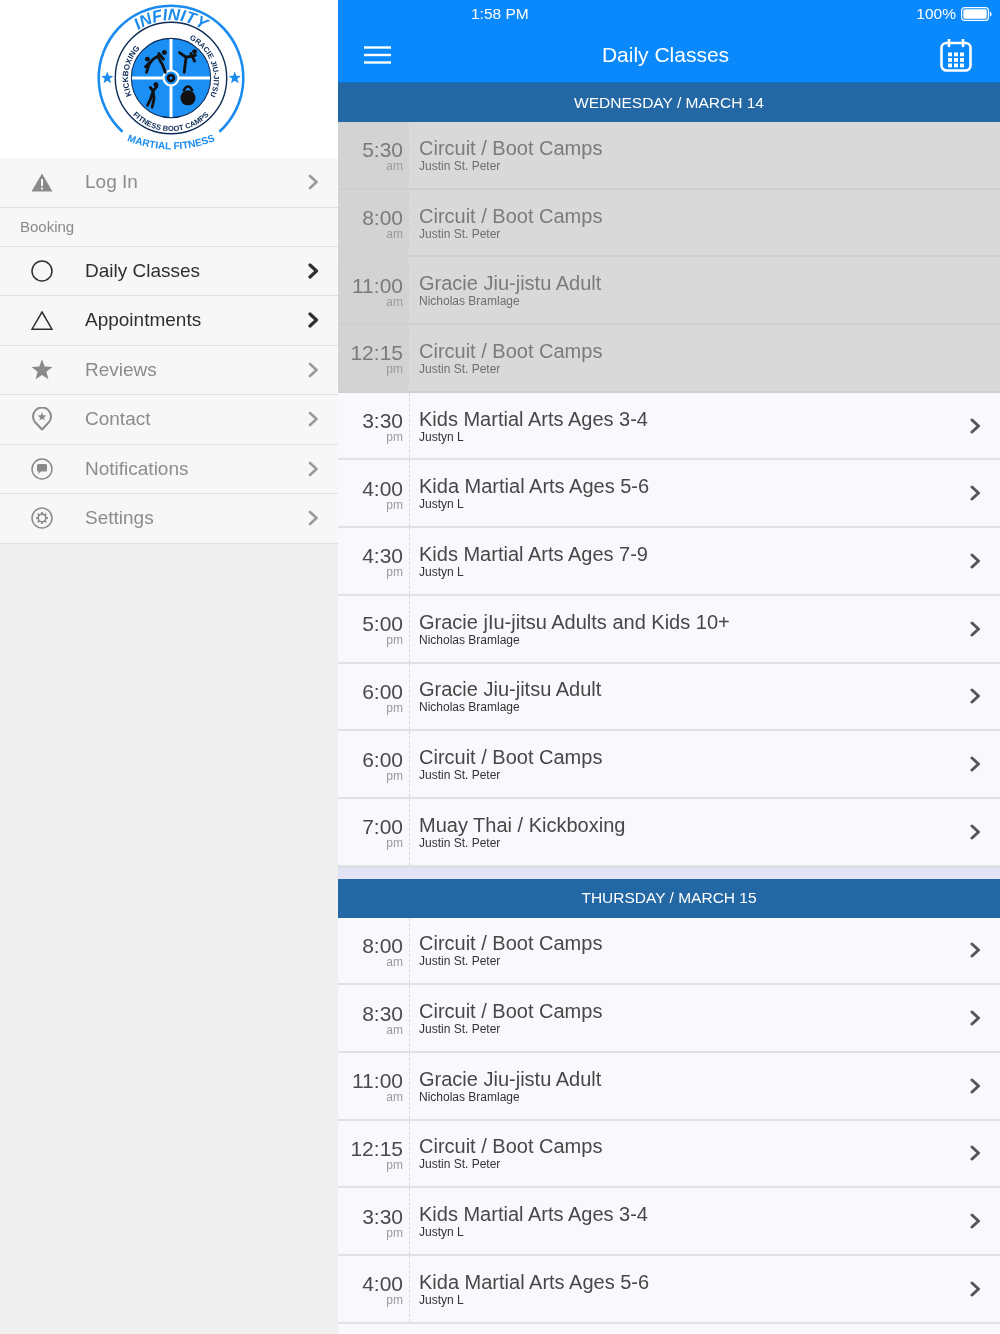 The image size is (1000, 1334). What do you see at coordinates (42, 370) in the screenshot?
I see `star-icon` at bounding box center [42, 370].